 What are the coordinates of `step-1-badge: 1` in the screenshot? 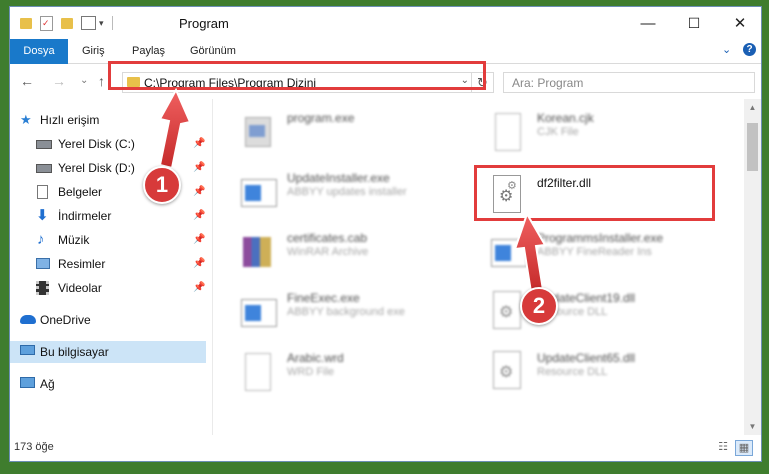 It's located at (162, 185).